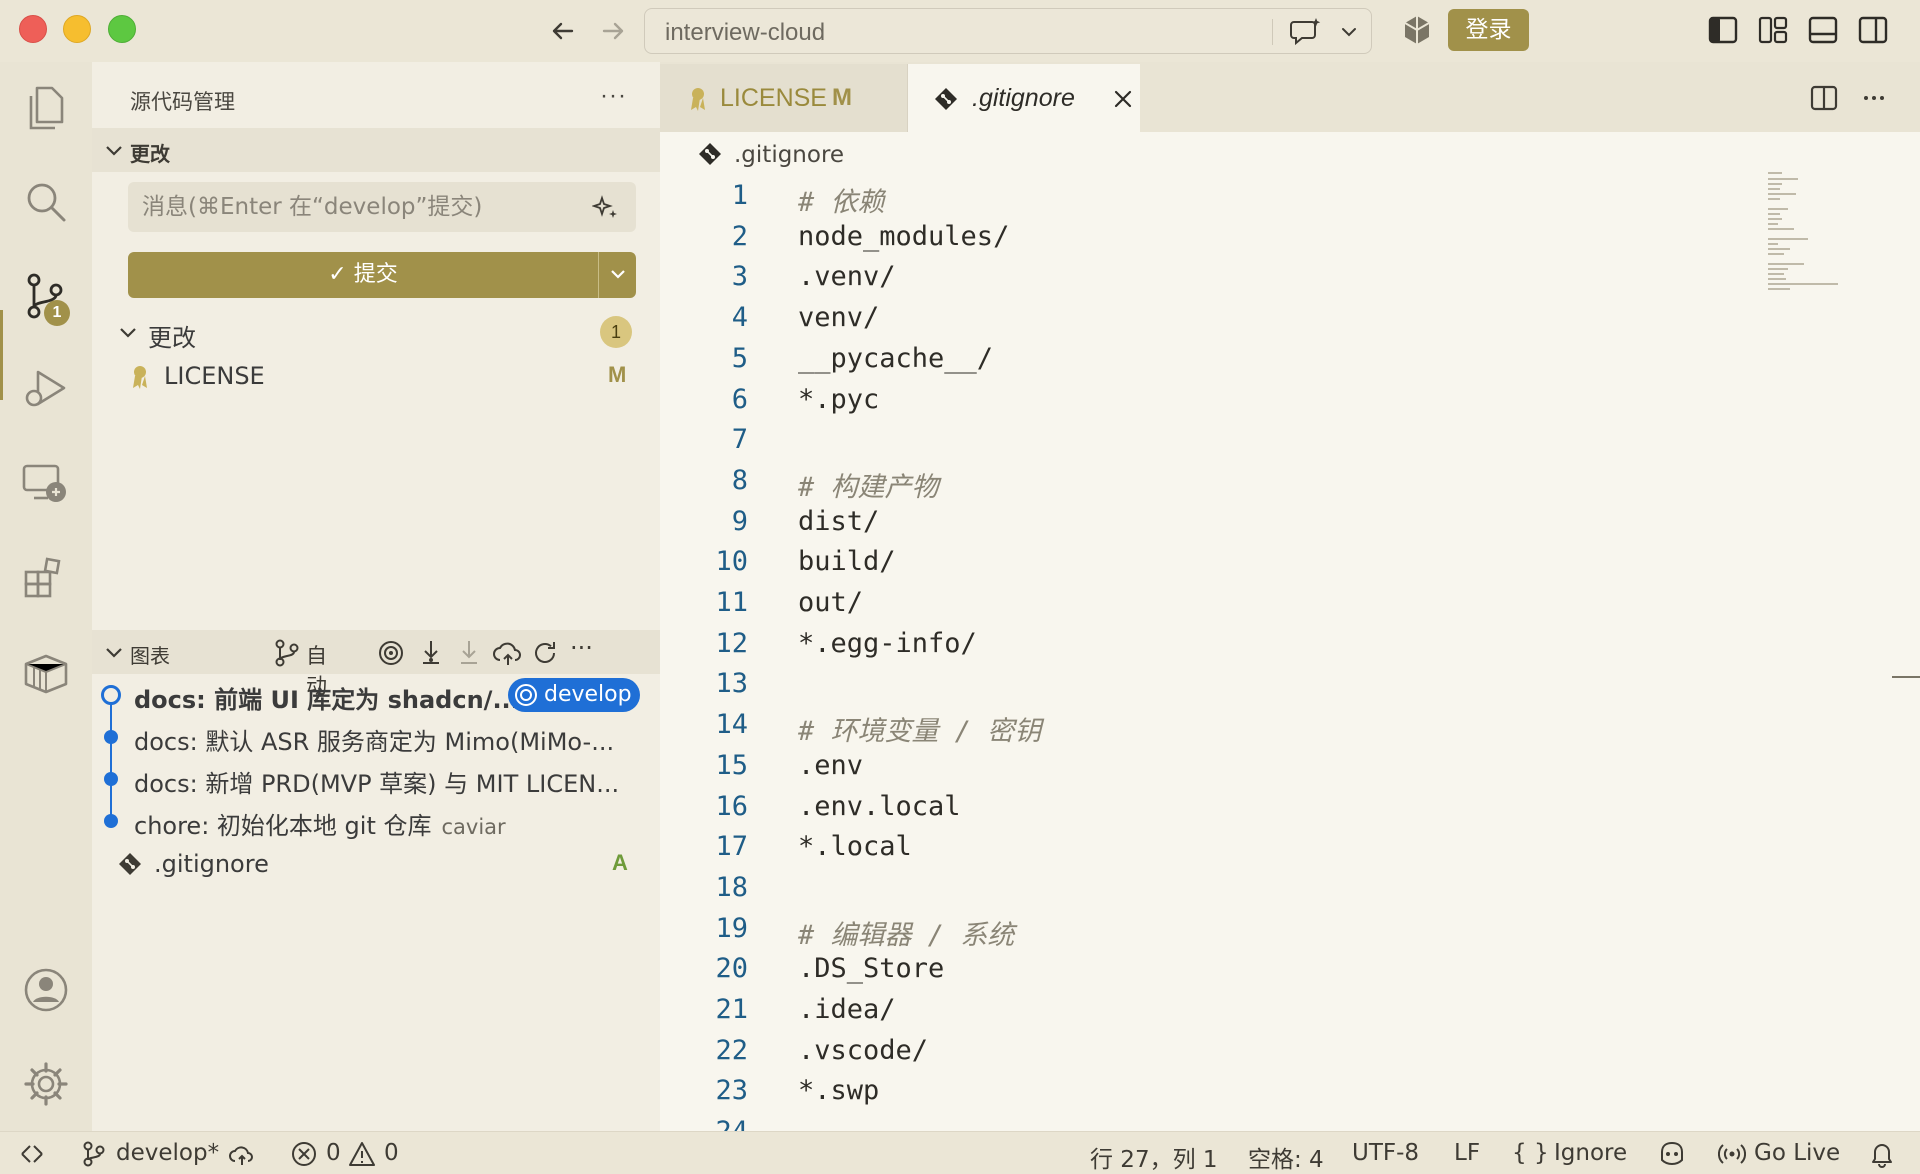 This screenshot has height=1174, width=1920. What do you see at coordinates (57, 313) in the screenshot?
I see `source-control-badge: 1` at bounding box center [57, 313].